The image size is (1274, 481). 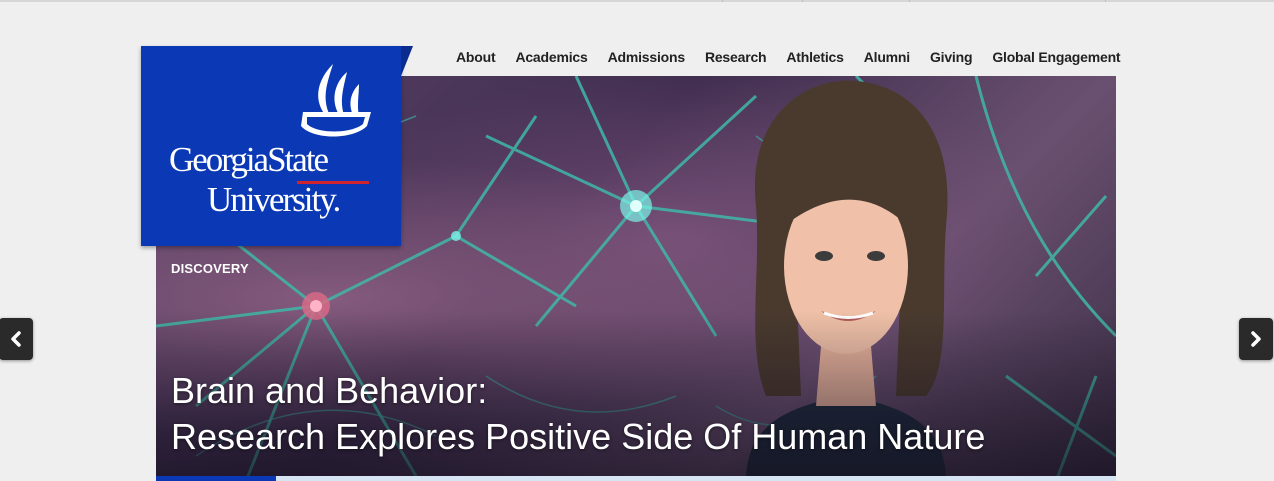 What do you see at coordinates (476, 59) in the screenshot?
I see `nav-item-about: About` at bounding box center [476, 59].